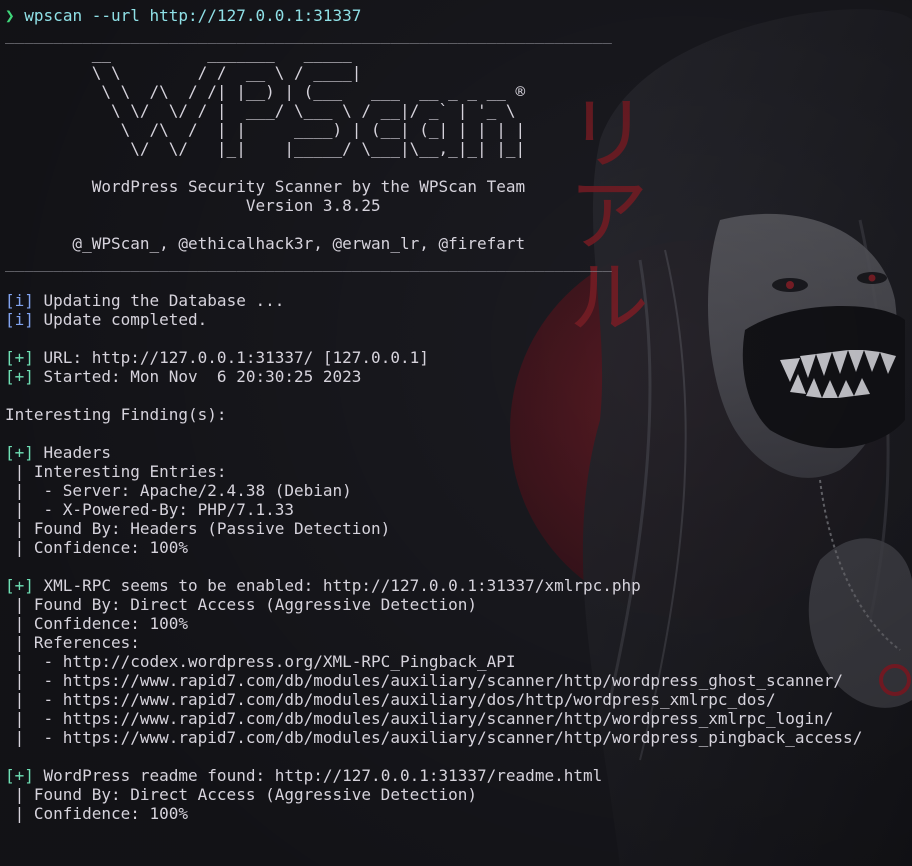  What do you see at coordinates (222, 15) in the screenshot?
I see `command-args: --url http://127.0.0.1:31337` at bounding box center [222, 15].